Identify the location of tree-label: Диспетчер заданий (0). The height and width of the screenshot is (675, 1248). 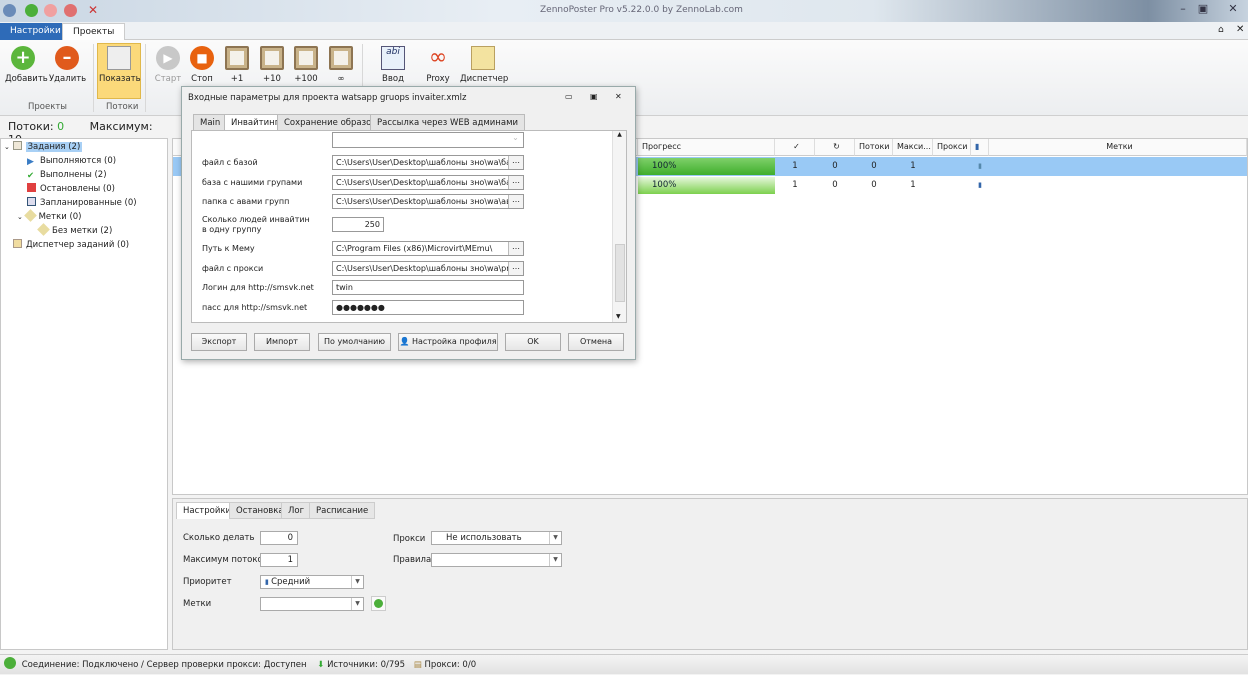
(78, 245).